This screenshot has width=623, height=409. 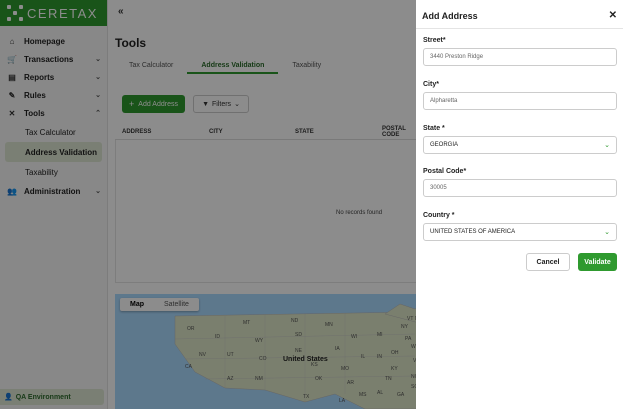 I want to click on country-value: UNITED STATES OF AMERICA, so click(x=473, y=232).